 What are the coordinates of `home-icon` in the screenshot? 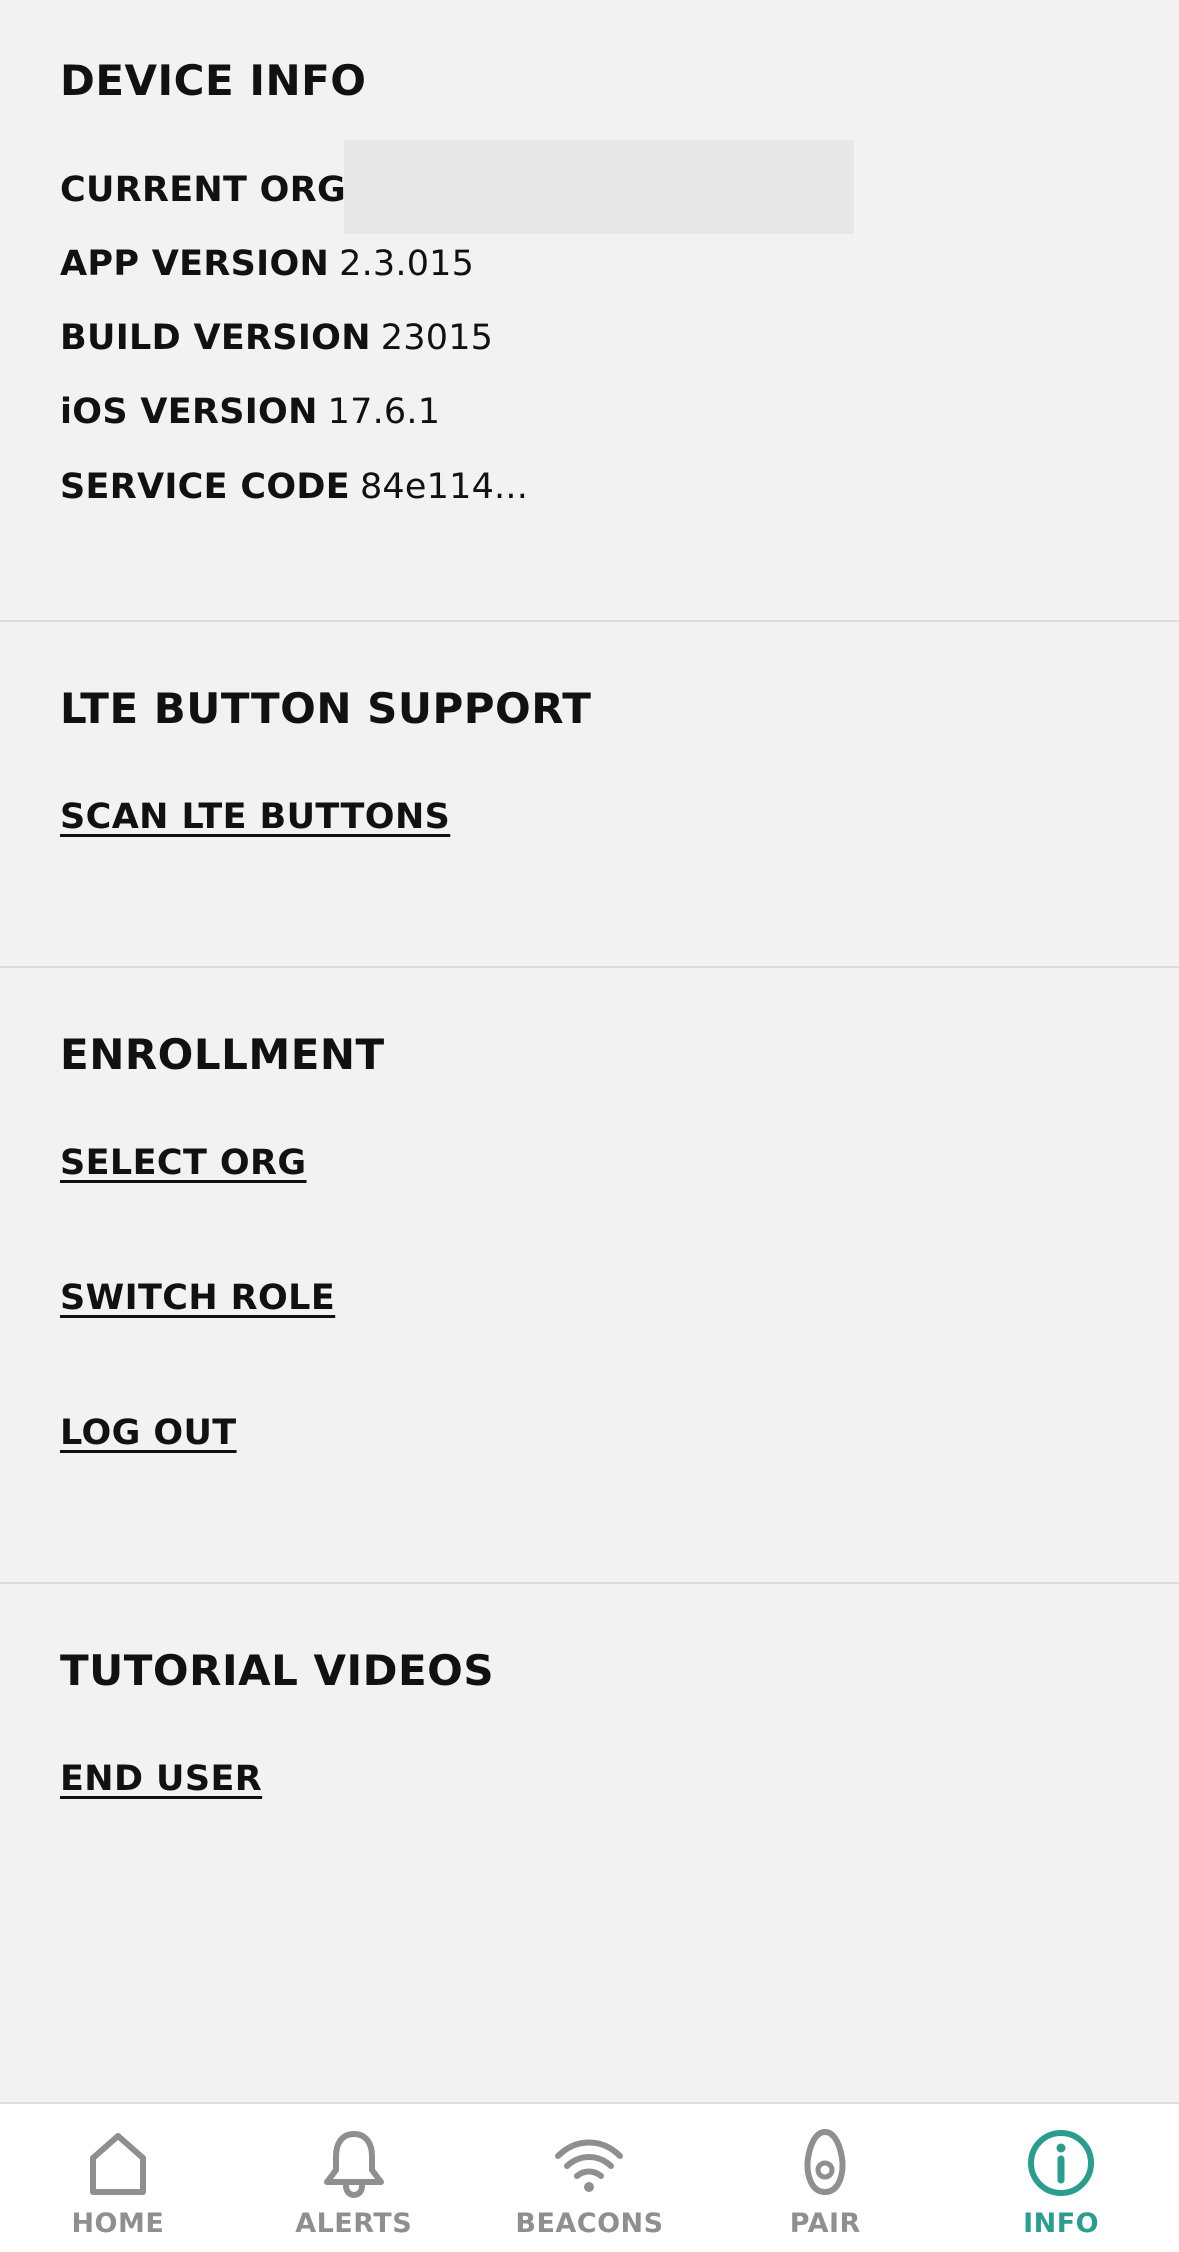 It's located at (117, 2164).